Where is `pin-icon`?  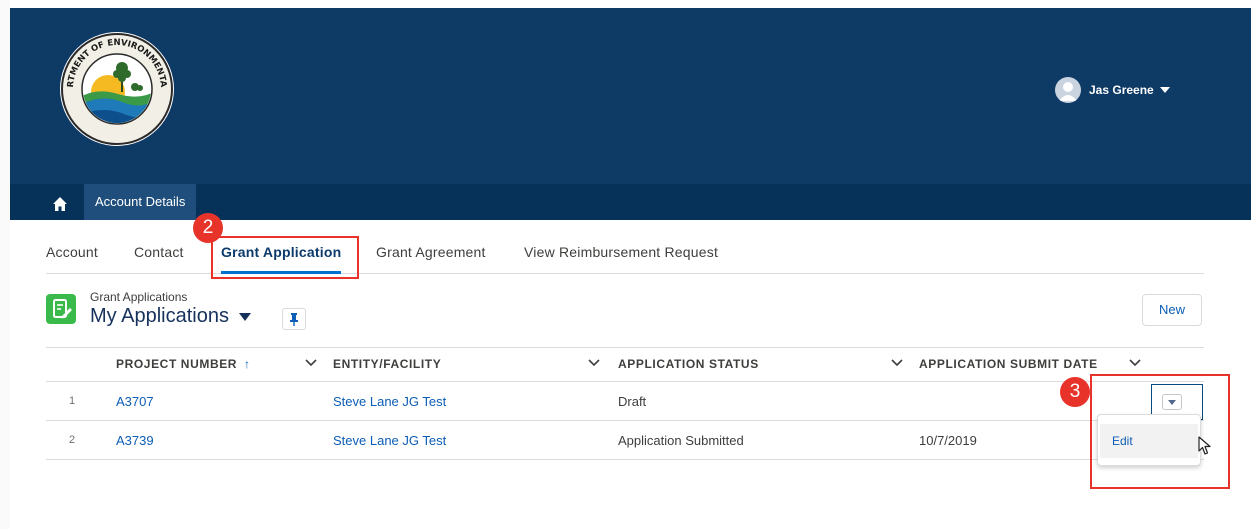 pin-icon is located at coordinates (294, 319).